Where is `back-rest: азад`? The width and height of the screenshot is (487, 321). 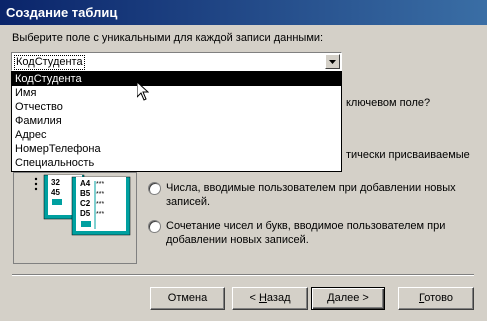
back-rest: азад is located at coordinates (278, 298).